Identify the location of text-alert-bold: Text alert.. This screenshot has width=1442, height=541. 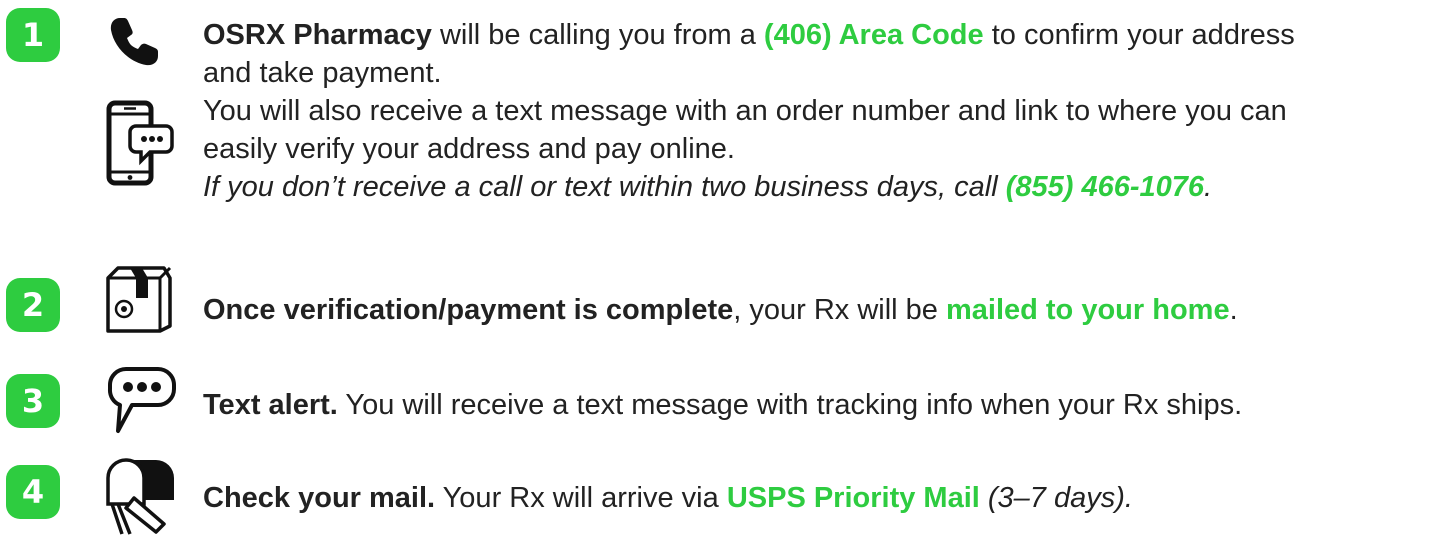
(270, 405).